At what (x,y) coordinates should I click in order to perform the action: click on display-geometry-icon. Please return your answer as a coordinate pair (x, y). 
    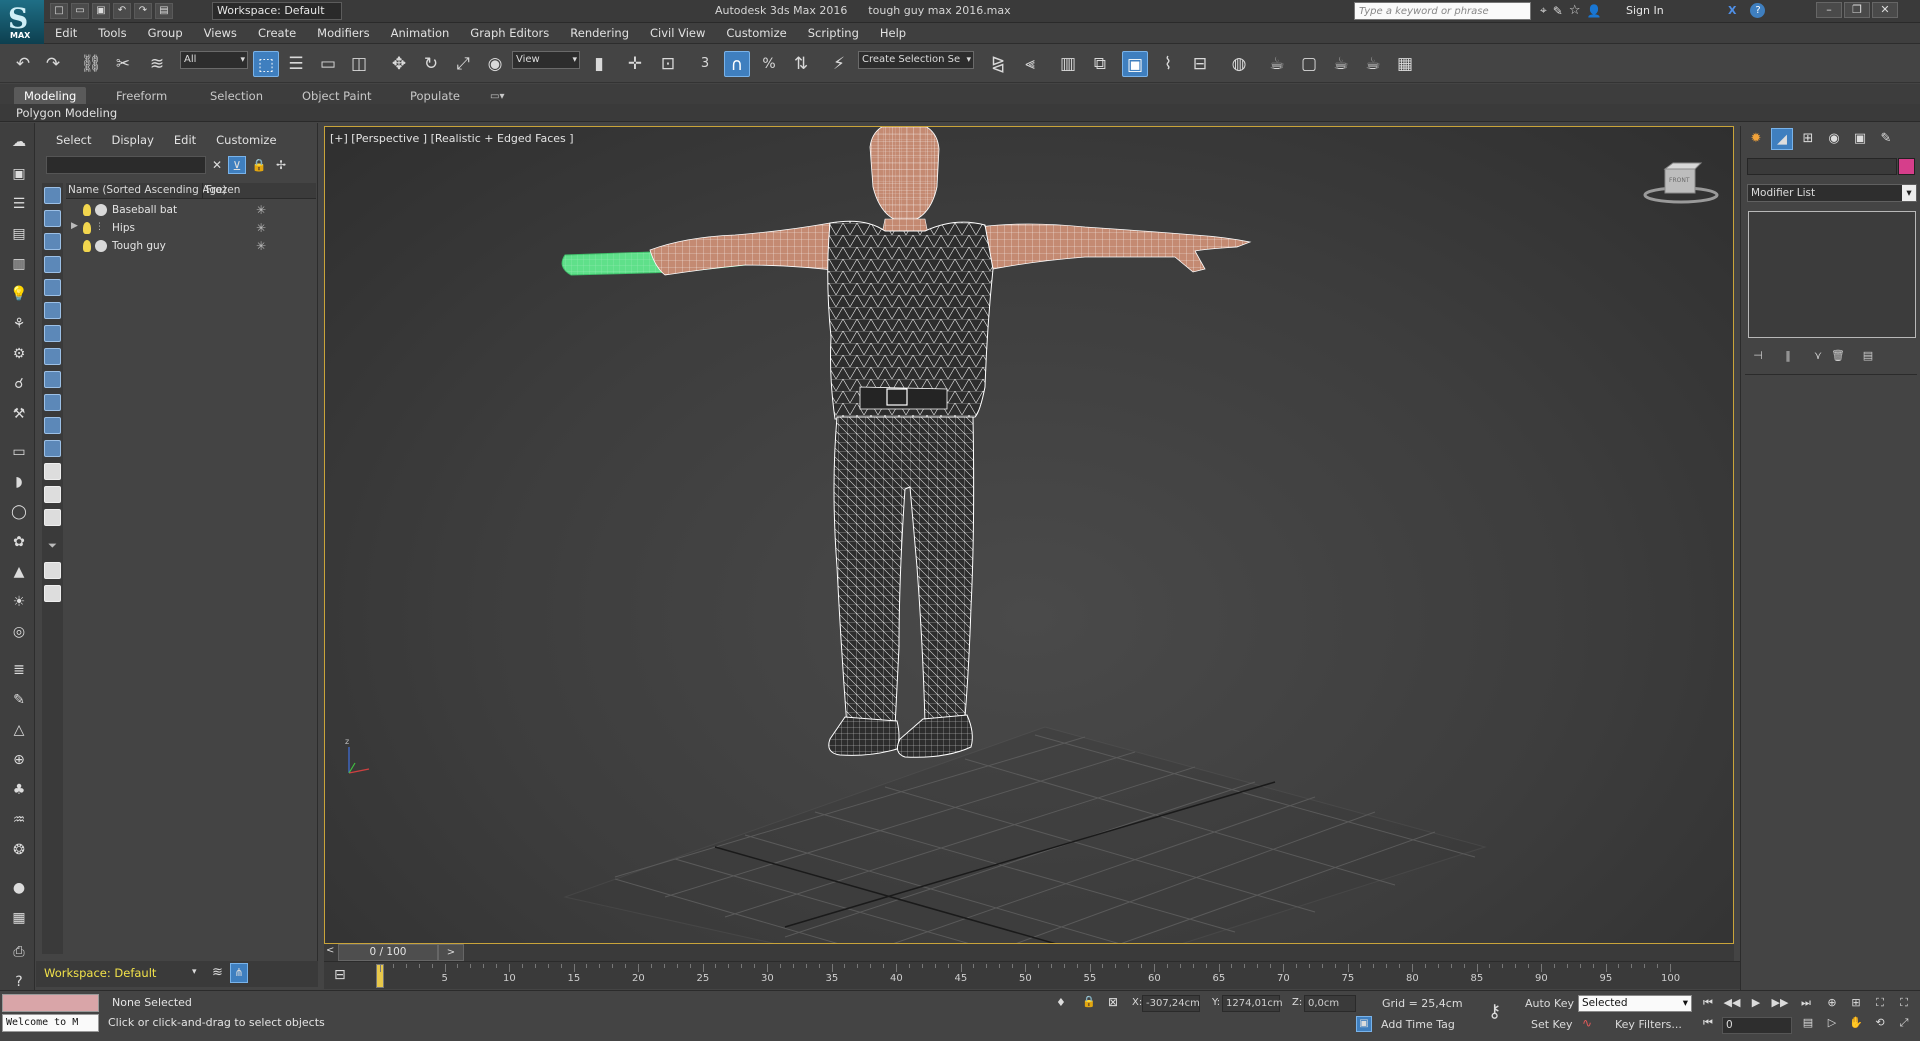
    Looking at the image, I should click on (52, 218).